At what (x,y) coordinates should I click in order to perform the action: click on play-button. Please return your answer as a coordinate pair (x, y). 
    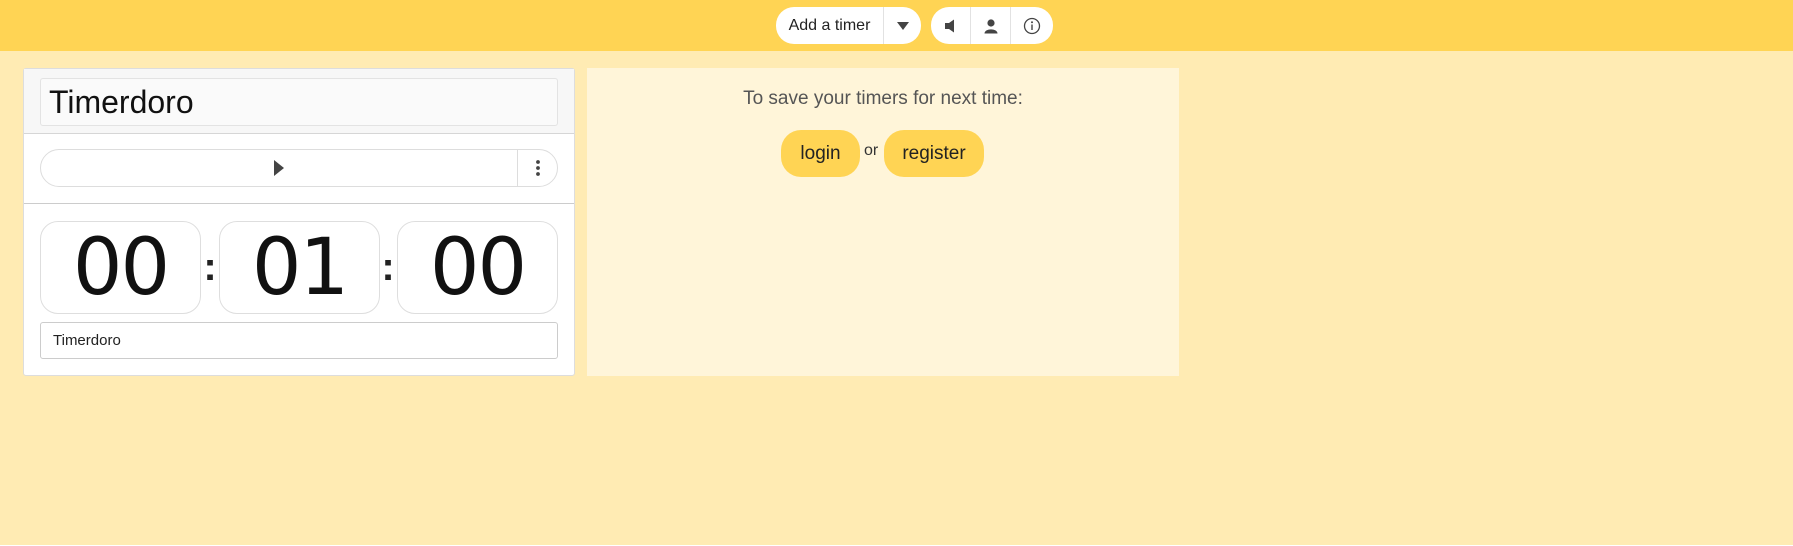
    Looking at the image, I should click on (279, 168).